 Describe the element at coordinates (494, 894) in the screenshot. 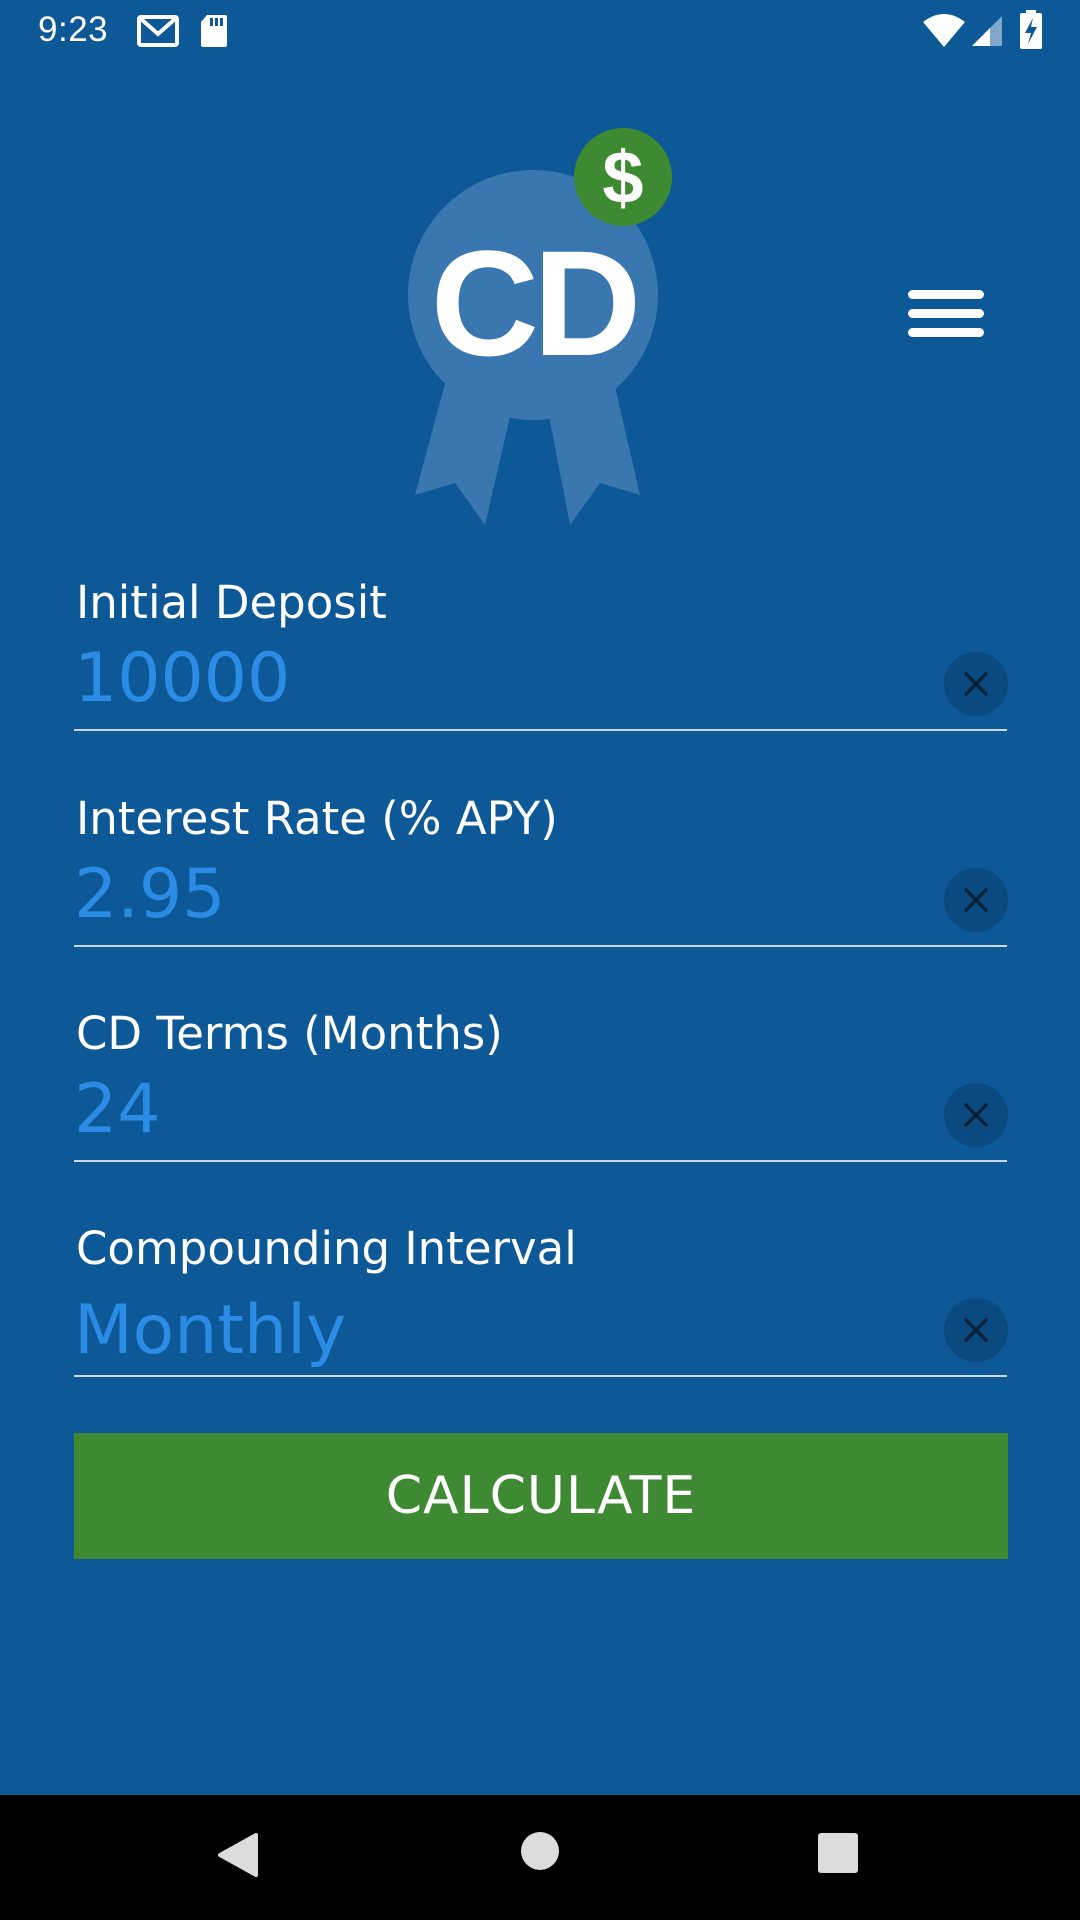

I see `interest-rate-input` at that location.